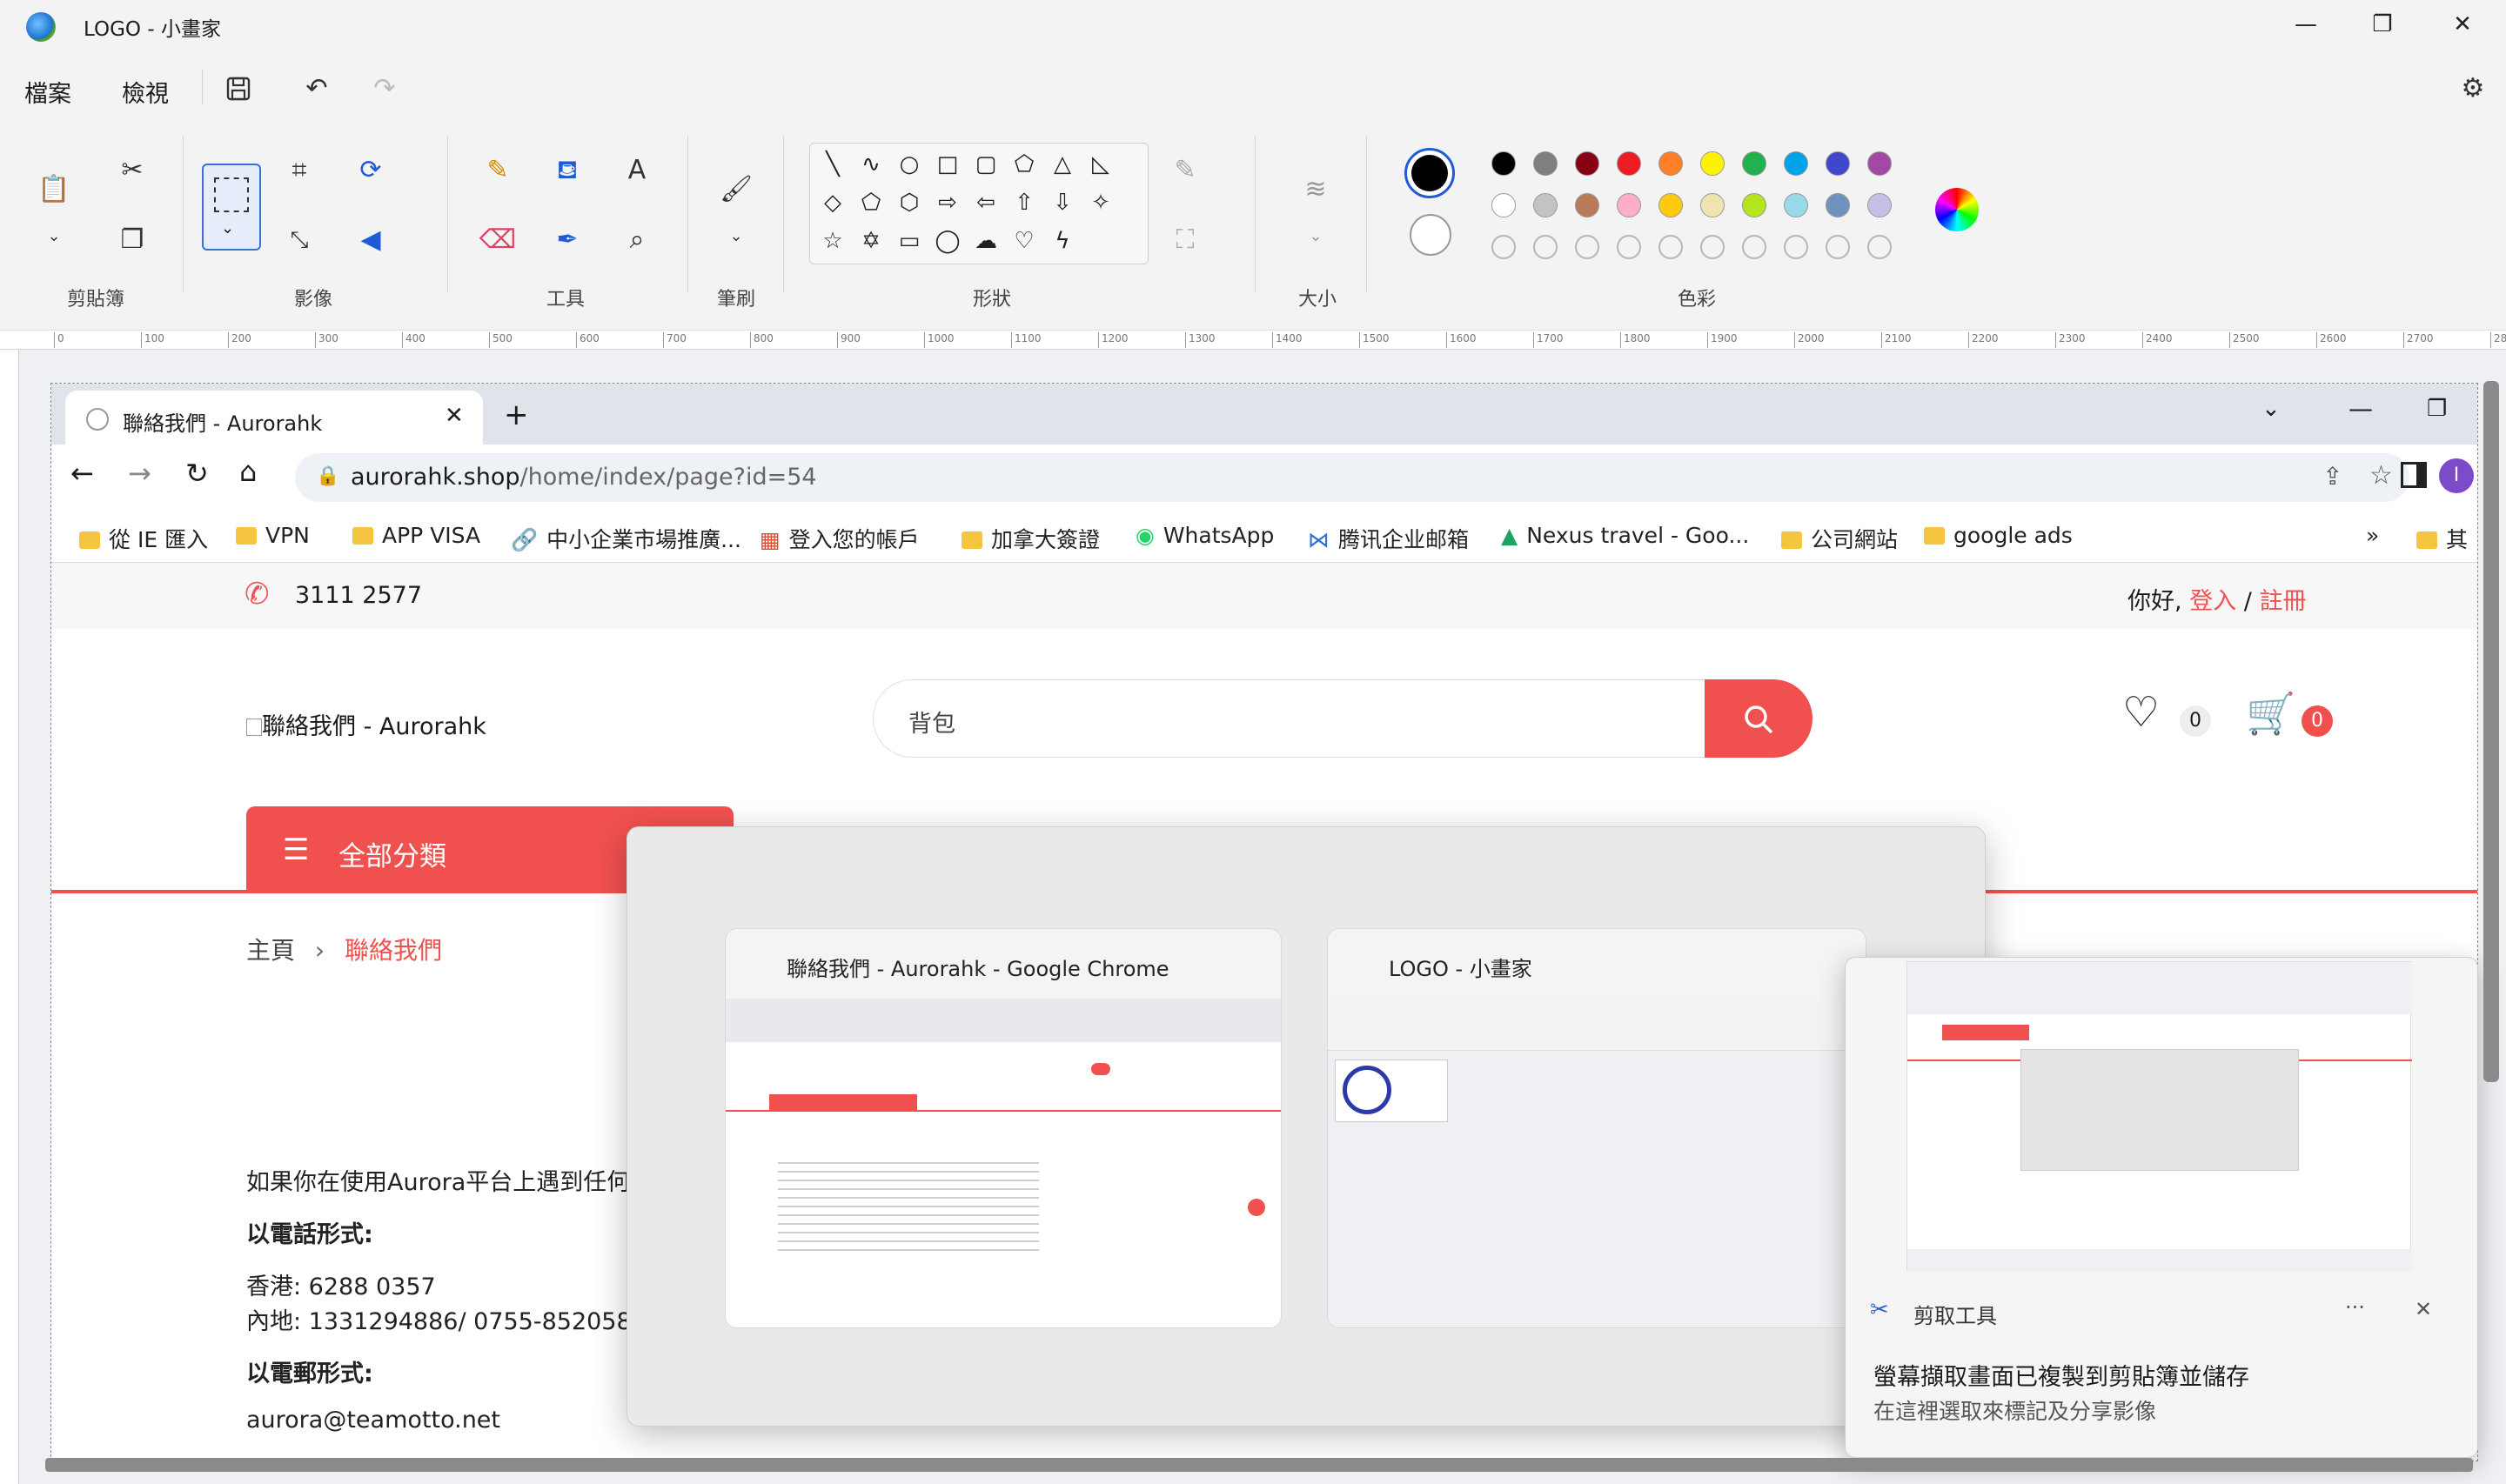 The image size is (2506, 1484). What do you see at coordinates (2282, 601) in the screenshot?
I see `register-link: 註冊` at bounding box center [2282, 601].